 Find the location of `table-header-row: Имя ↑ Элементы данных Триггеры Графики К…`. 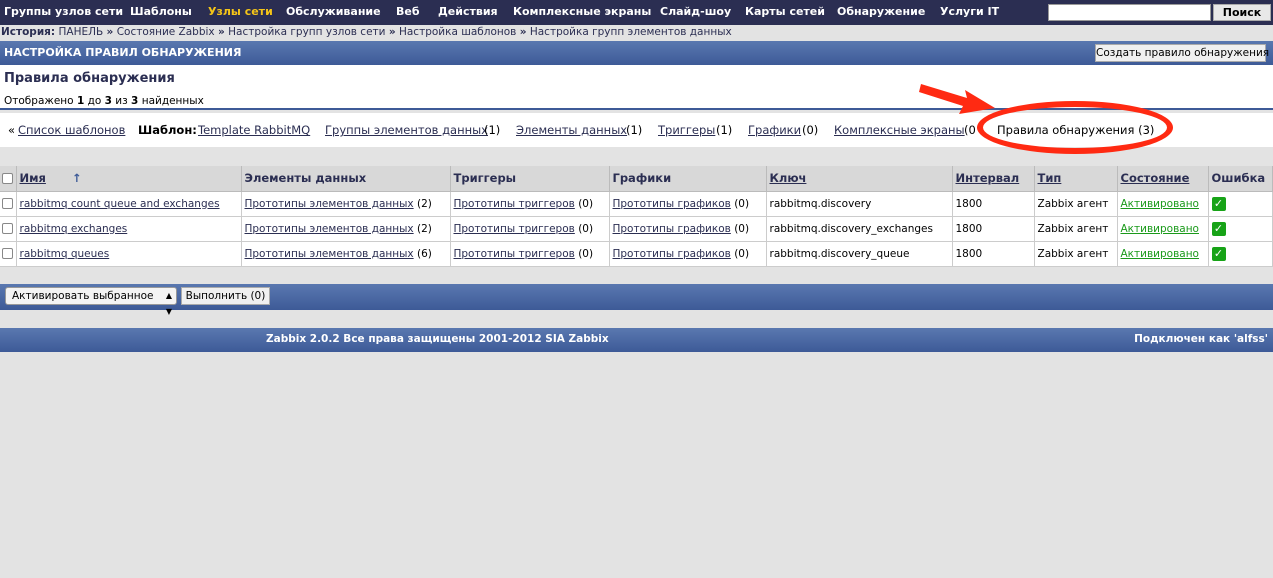

table-header-row: Имя ↑ Элементы данных Триггеры Графики К… is located at coordinates (636, 179).